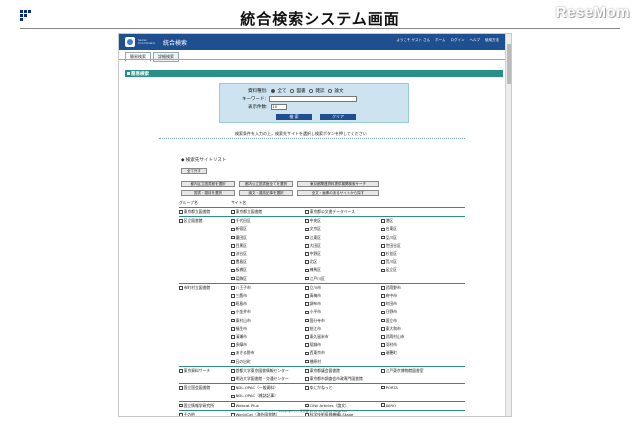  Describe the element at coordinates (387, 221) in the screenshot. I see `site-item: 港区` at that location.